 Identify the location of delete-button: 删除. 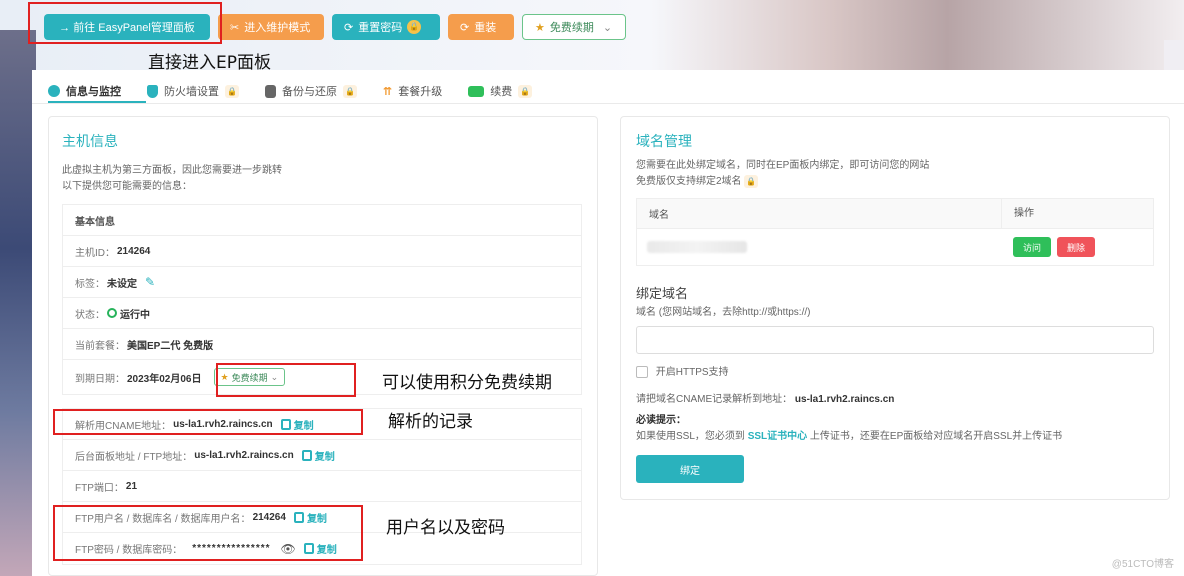
(1076, 247).